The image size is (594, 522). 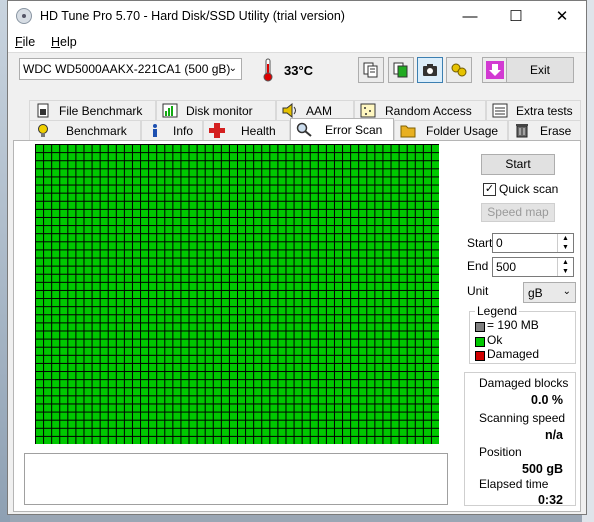 What do you see at coordinates (533, 243) in the screenshot?
I see `start-position-field: 0 ▲ ▼` at bounding box center [533, 243].